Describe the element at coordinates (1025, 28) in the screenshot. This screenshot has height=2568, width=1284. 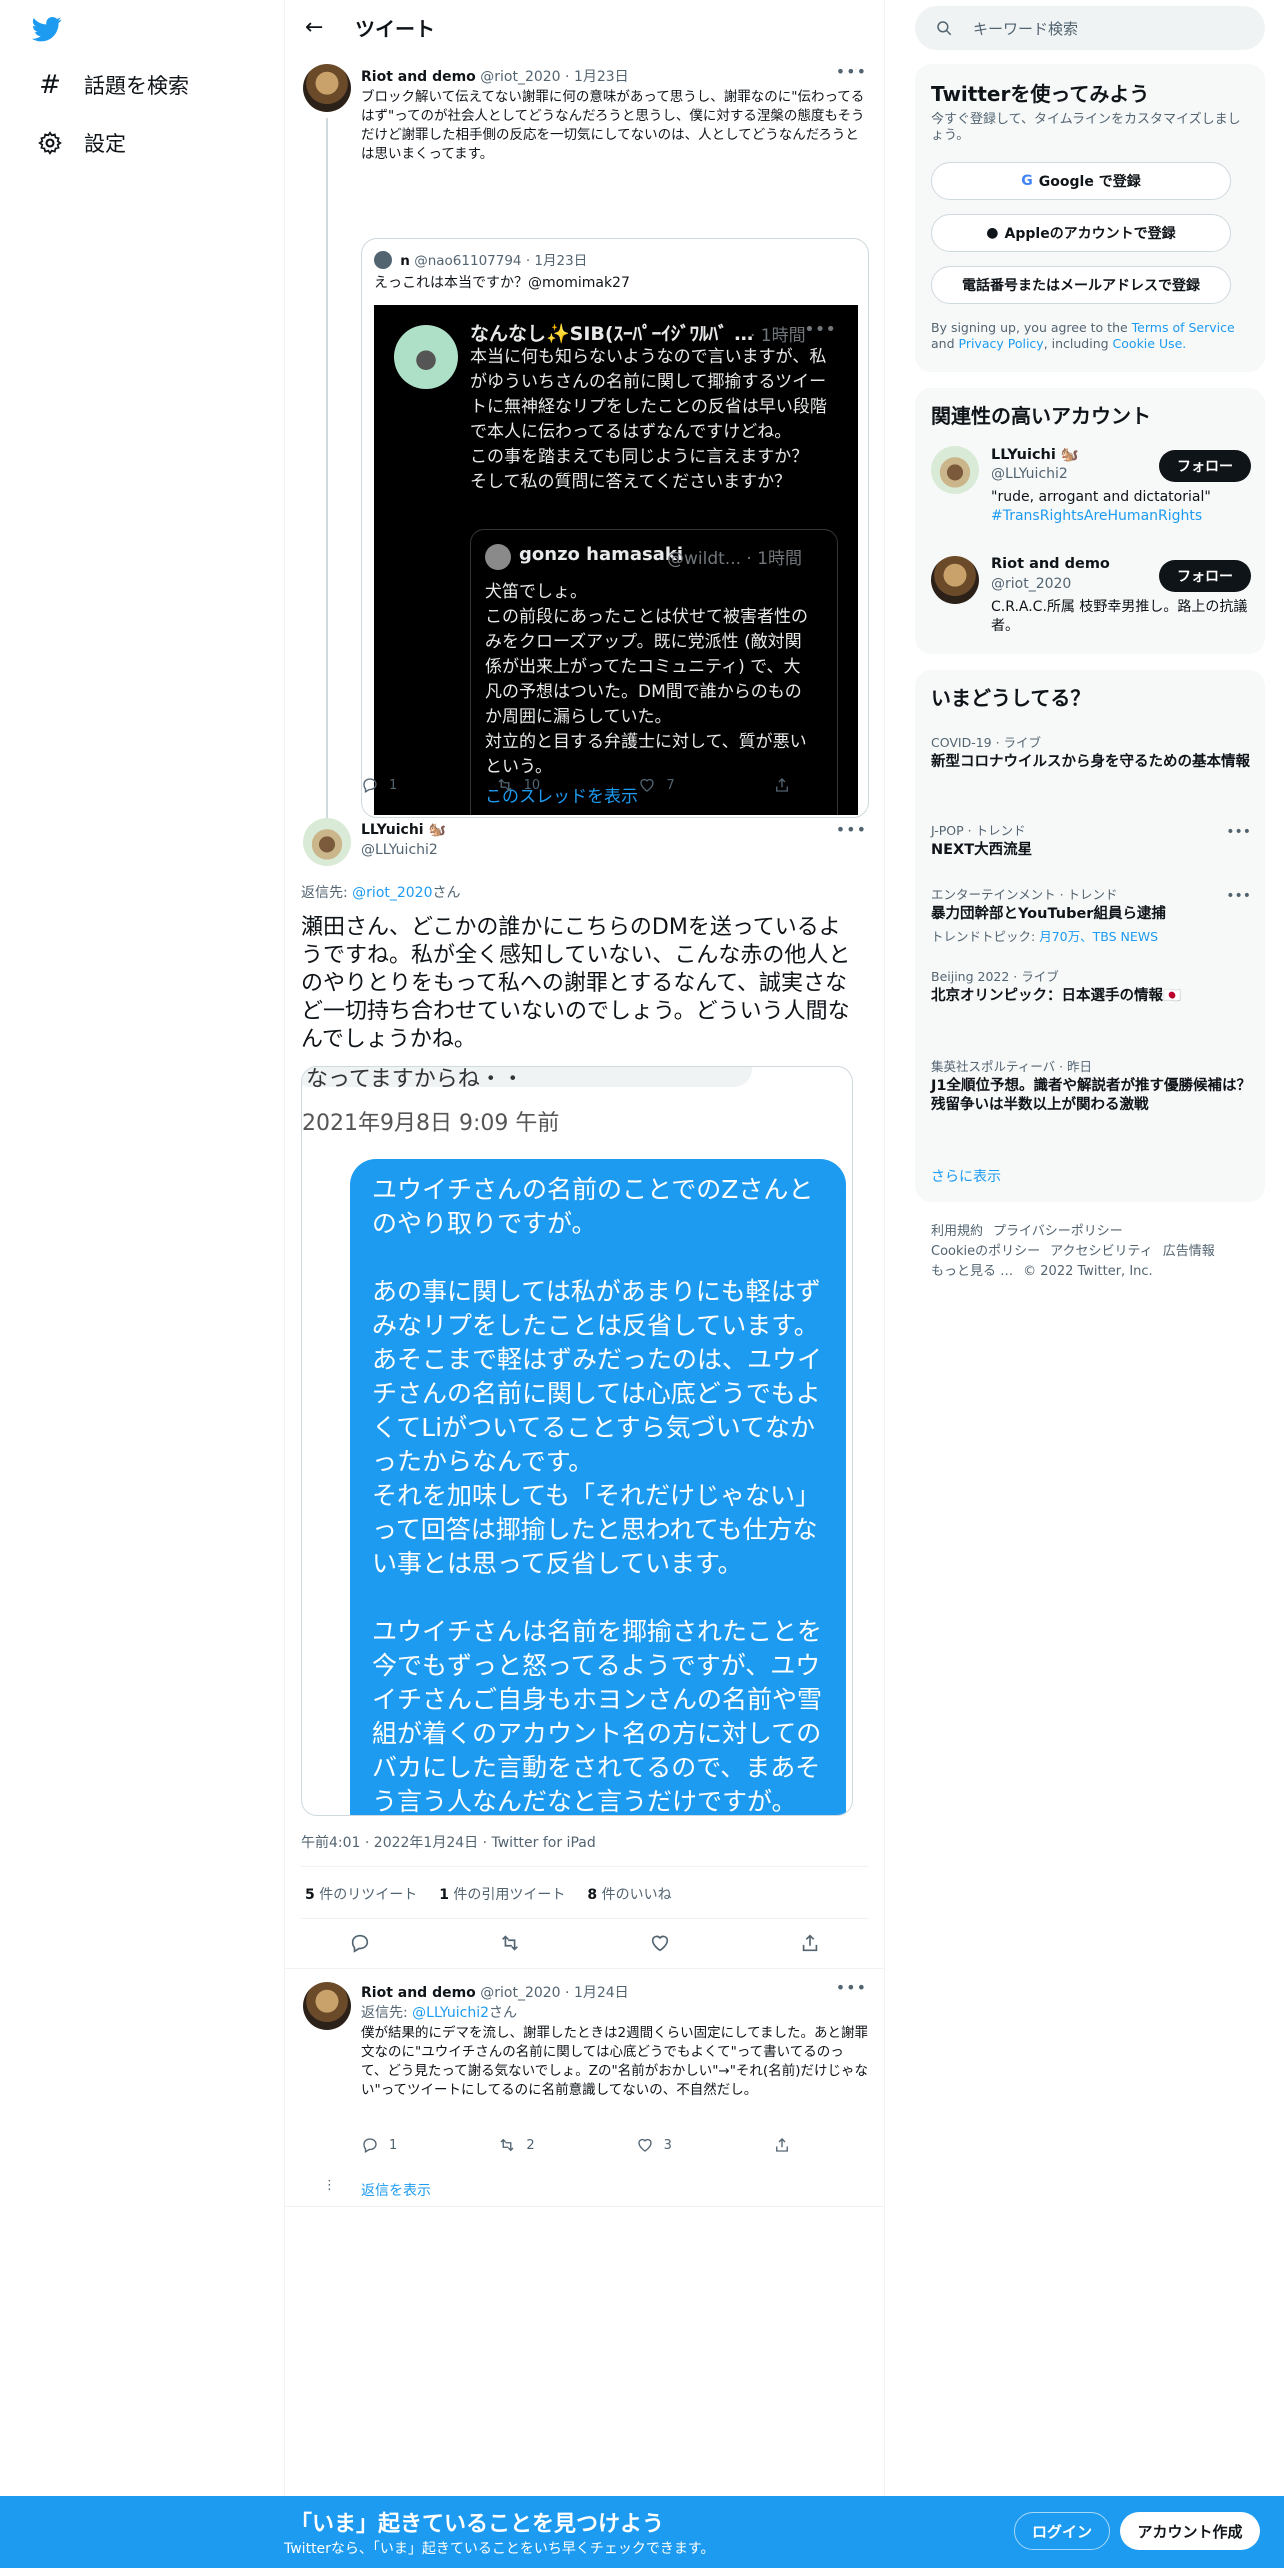
I see `search-input: キーワード検索` at that location.